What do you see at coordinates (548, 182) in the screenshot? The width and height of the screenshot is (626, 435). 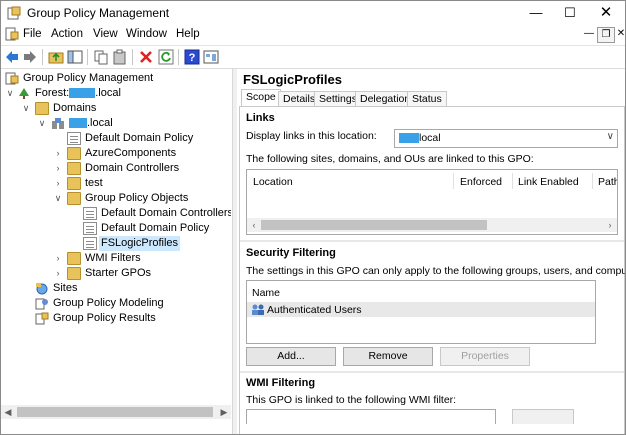 I see `column-link-enabled: Link Enabled` at bounding box center [548, 182].